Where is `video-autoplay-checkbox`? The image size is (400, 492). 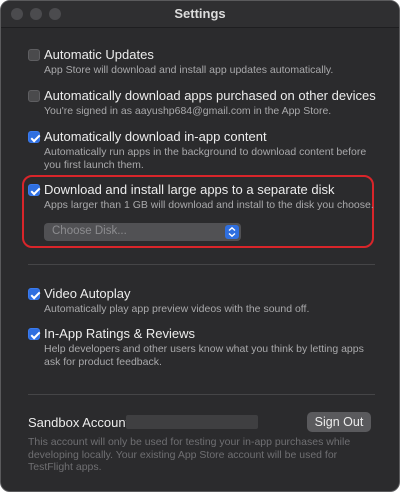
video-autoplay-checkbox is located at coordinates (34, 294).